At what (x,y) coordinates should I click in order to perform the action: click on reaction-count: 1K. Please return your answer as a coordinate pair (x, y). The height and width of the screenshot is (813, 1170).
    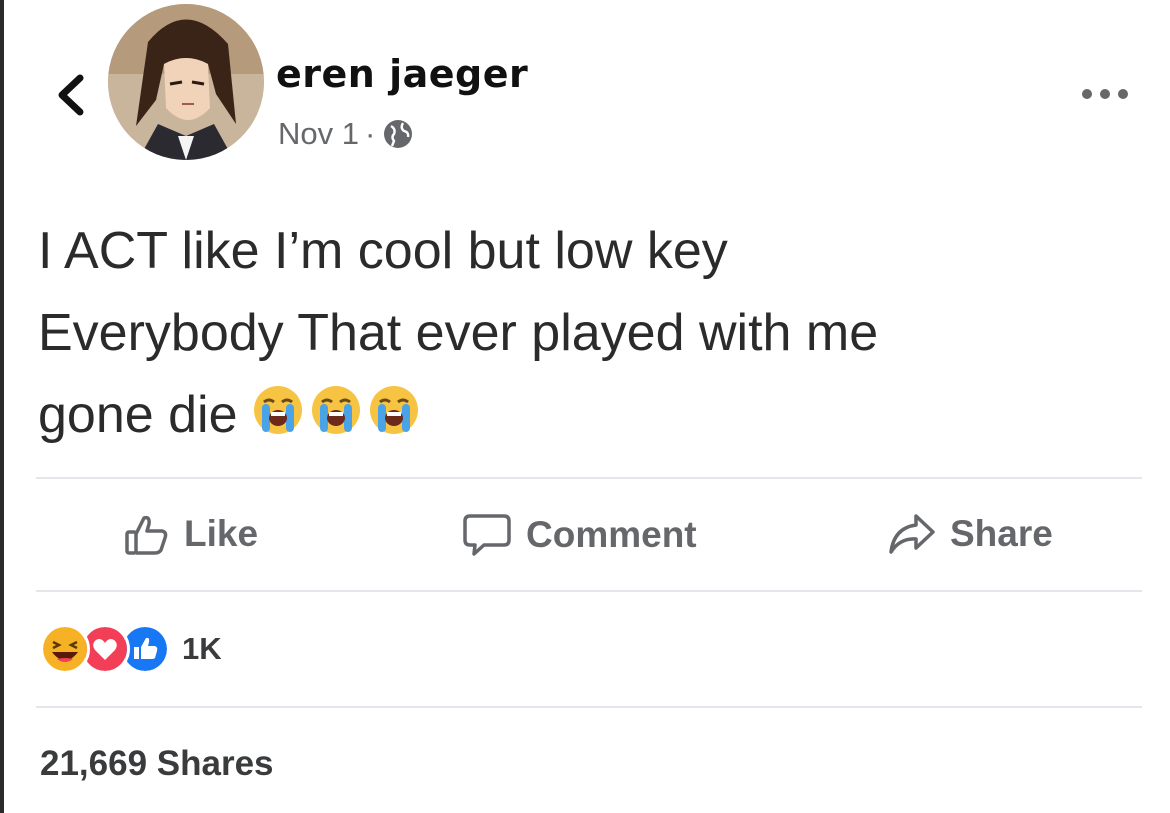
    Looking at the image, I should click on (202, 648).